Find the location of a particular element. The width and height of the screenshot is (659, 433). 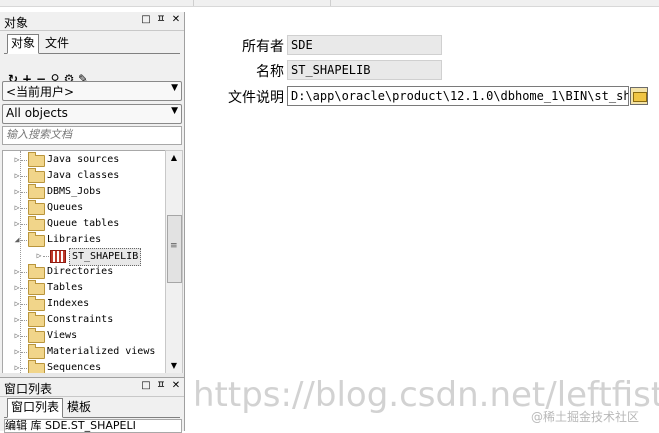

tree-item-folder: ▷ Materialized views is located at coordinates (84, 352).